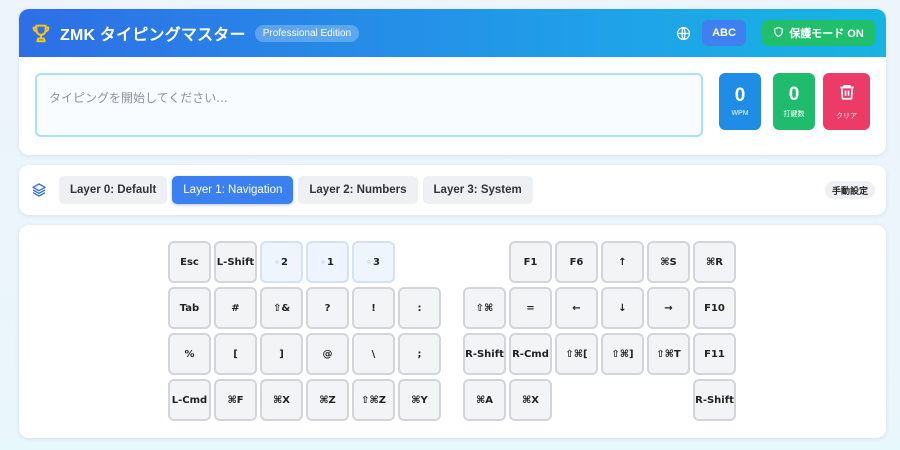 The width and height of the screenshot is (900, 450). I want to click on key-label: ⇧⌘], so click(622, 354).